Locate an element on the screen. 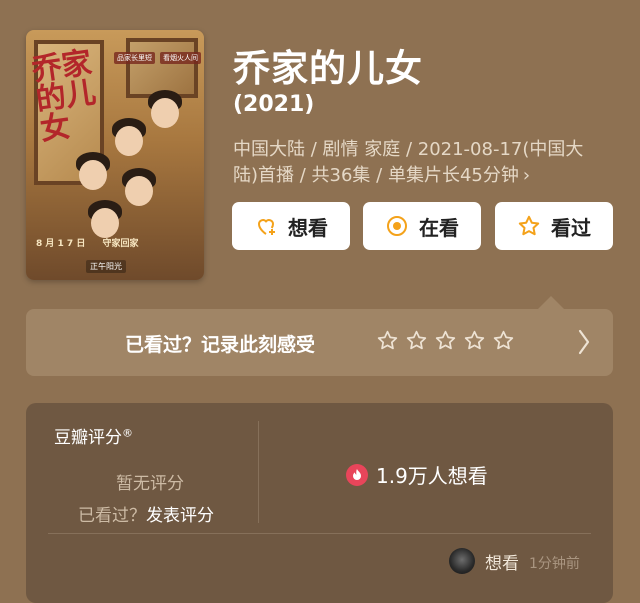 This screenshot has height=603, width=640. poster-logo: 正午阳光 is located at coordinates (106, 266).